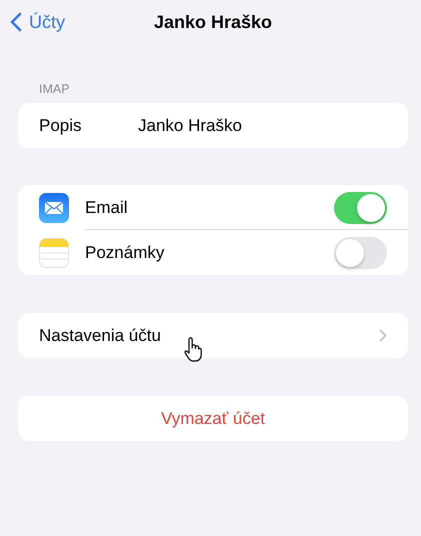 The image size is (421, 536). I want to click on mail-icon, so click(54, 207).